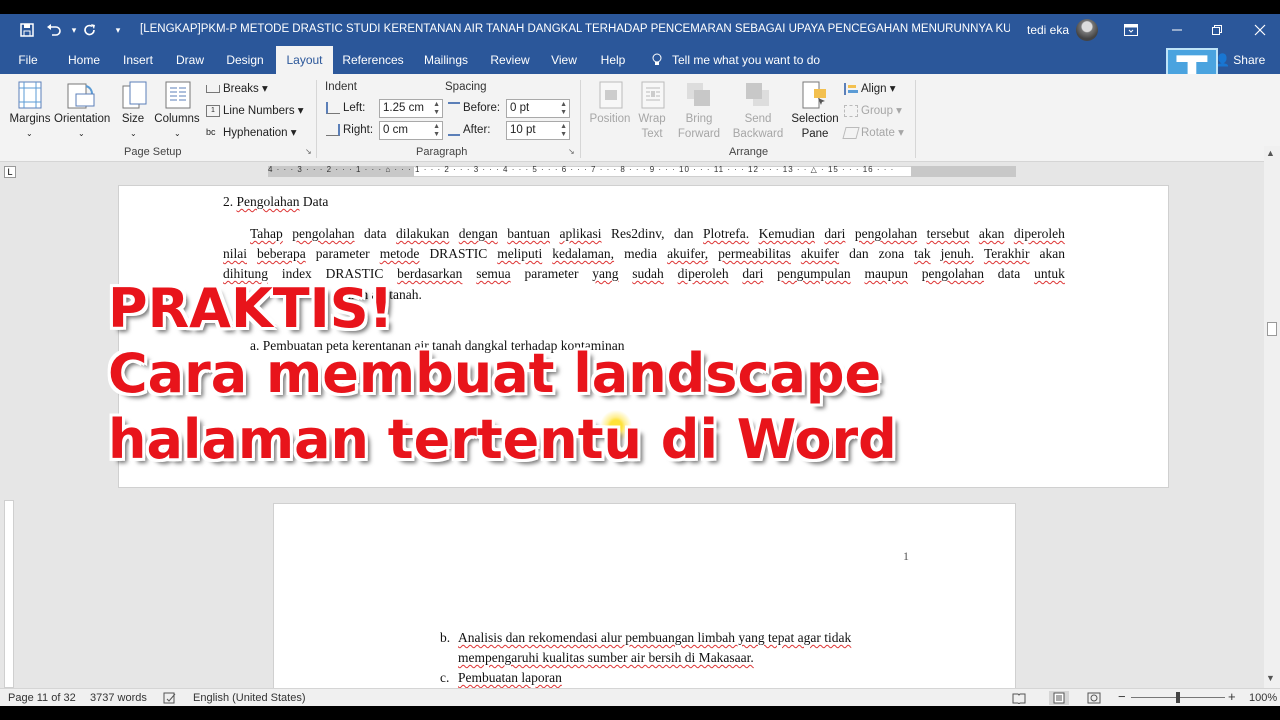 Image resolution: width=1280 pixels, height=720 pixels. I want to click on rotate-button: Rotate ▾, so click(873, 132).